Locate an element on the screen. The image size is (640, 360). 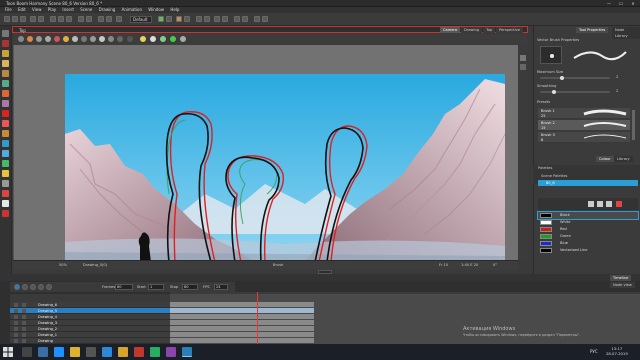
close-button: ✕ is located at coordinates (633, 3).